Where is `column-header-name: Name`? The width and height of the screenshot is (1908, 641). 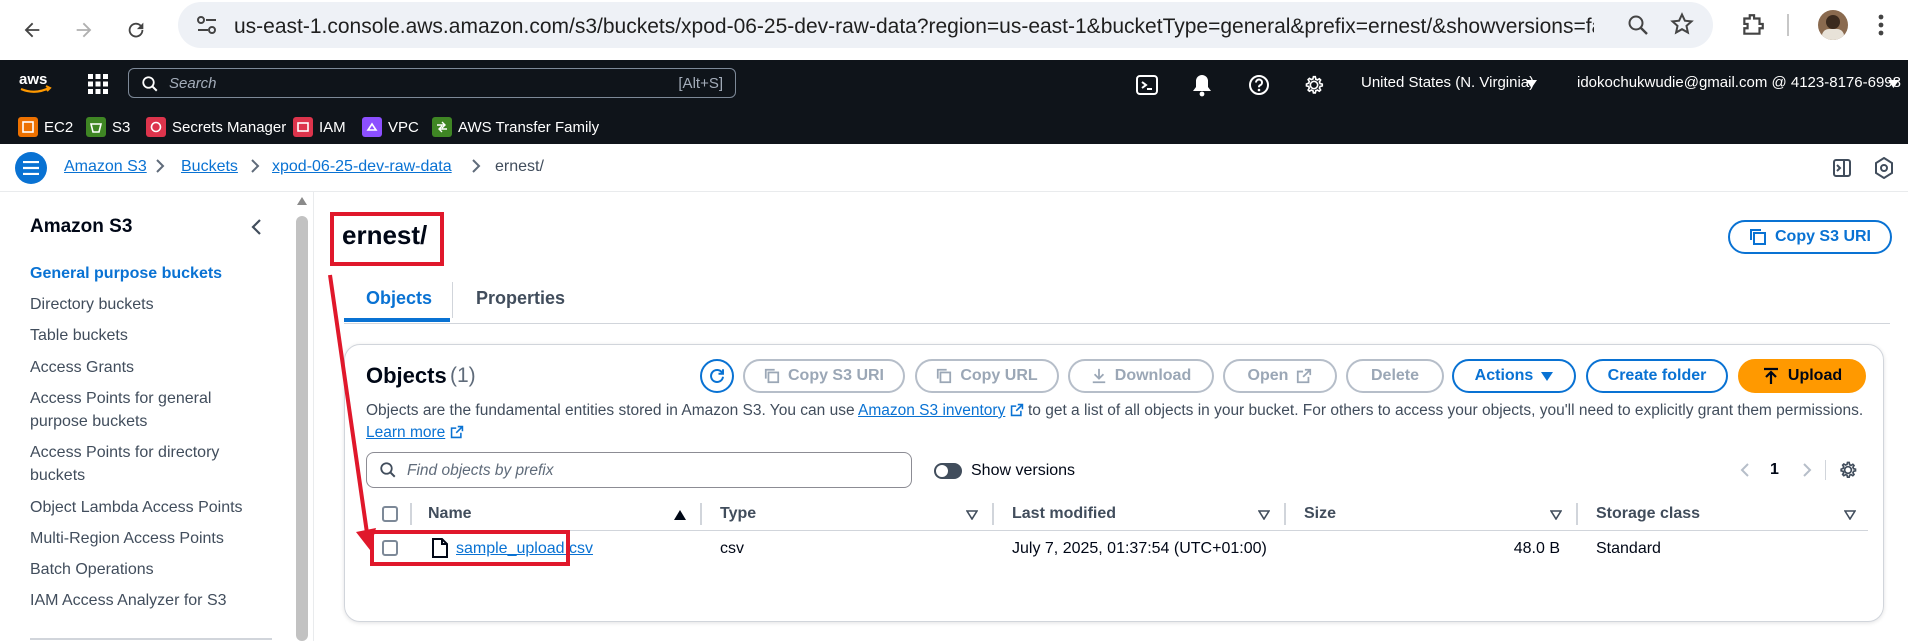
column-header-name: Name is located at coordinates (450, 514).